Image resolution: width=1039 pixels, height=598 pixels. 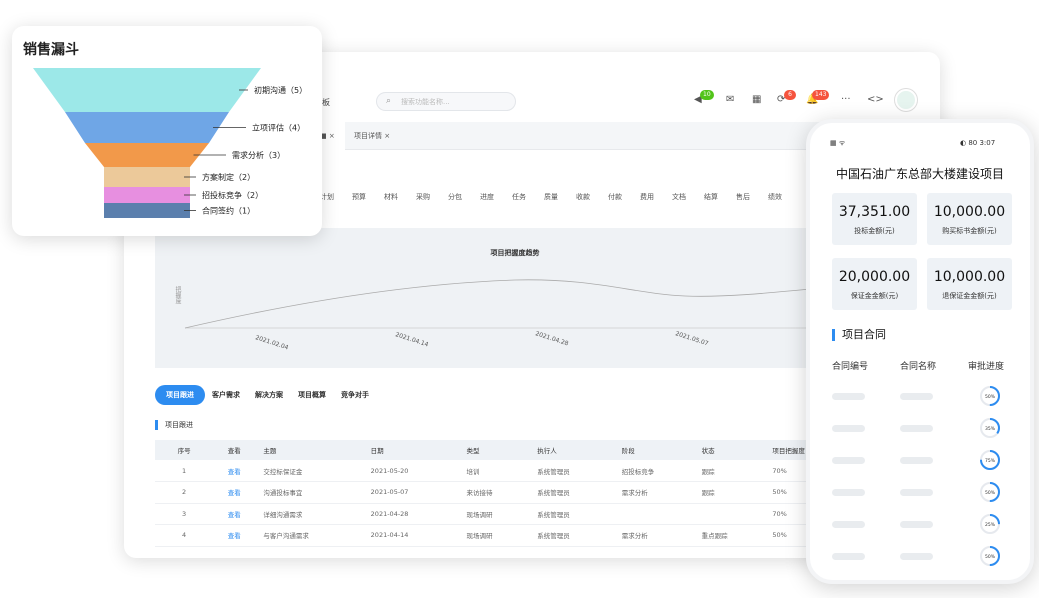 What do you see at coordinates (280, 90) in the screenshot?
I see `funnel-stage-label: 初期沟通（5）` at bounding box center [280, 90].